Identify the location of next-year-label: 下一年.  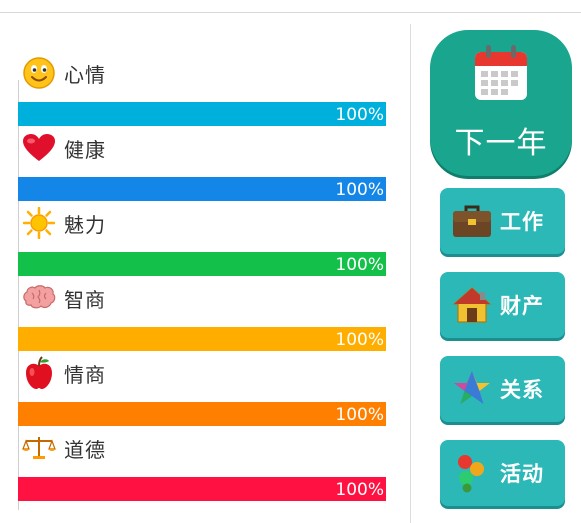
(501, 143).